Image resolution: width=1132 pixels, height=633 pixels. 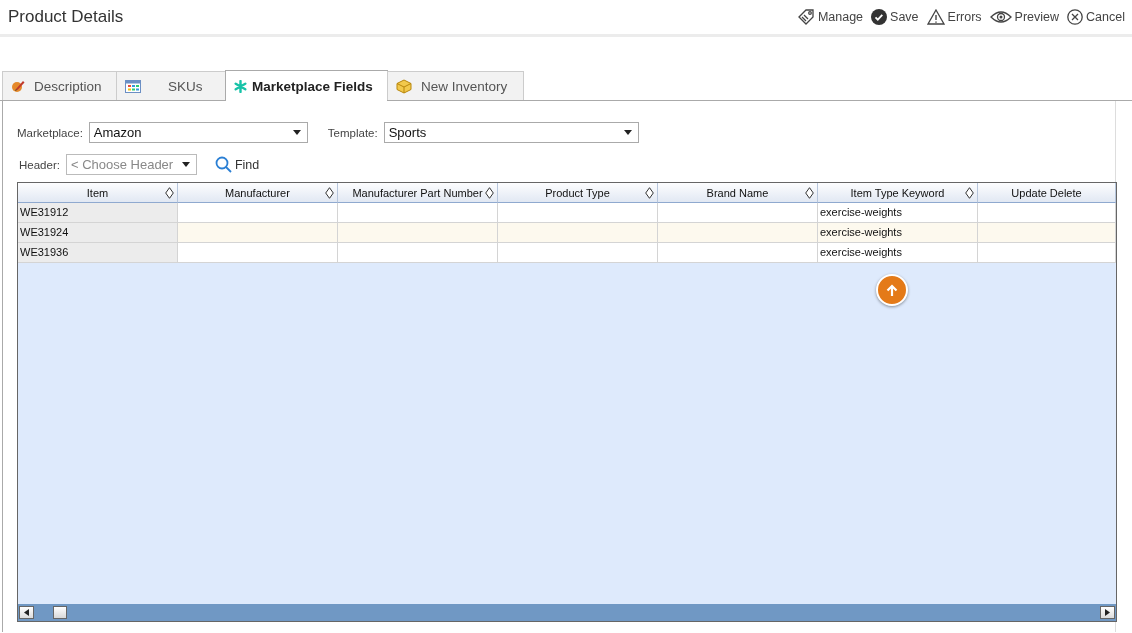 I want to click on column-header: Brand Name, so click(x=738, y=193).